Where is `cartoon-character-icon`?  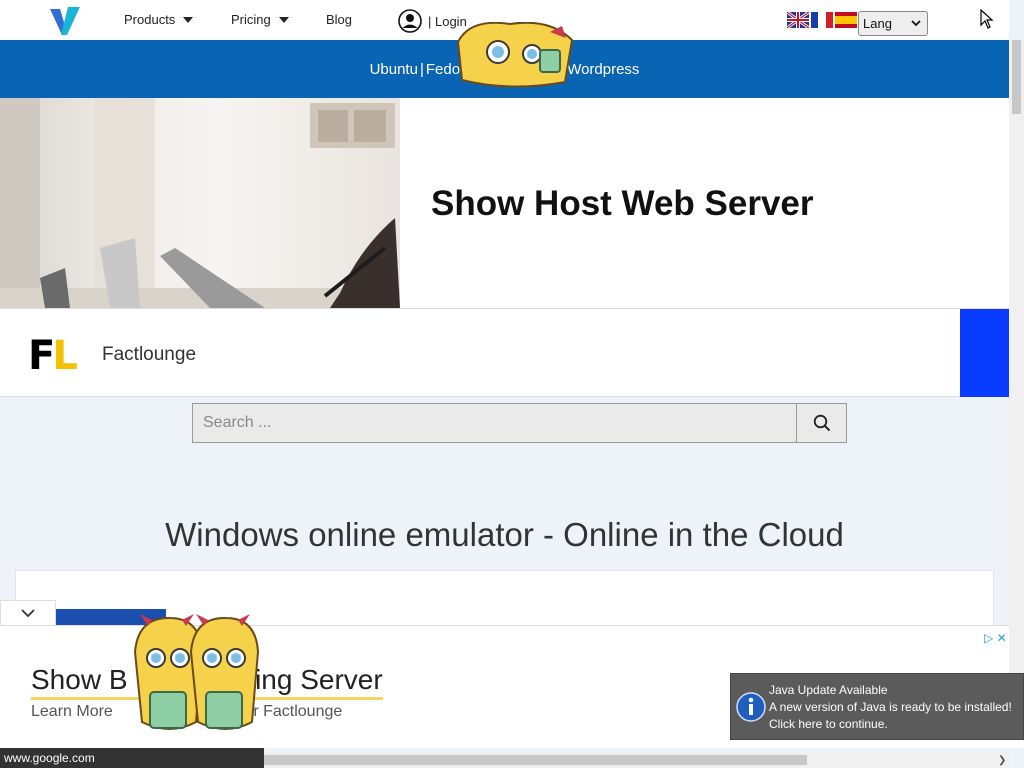
cartoon-character-icon is located at coordinates (515, 55).